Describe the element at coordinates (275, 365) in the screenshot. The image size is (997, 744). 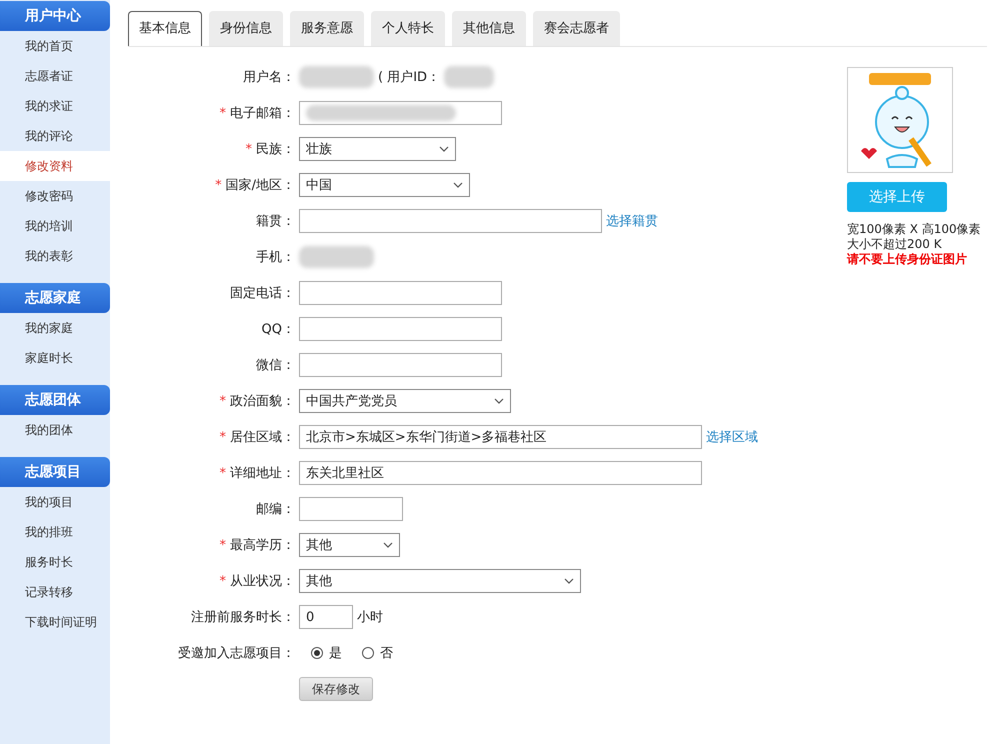
I see `field-label: 微信：` at that location.